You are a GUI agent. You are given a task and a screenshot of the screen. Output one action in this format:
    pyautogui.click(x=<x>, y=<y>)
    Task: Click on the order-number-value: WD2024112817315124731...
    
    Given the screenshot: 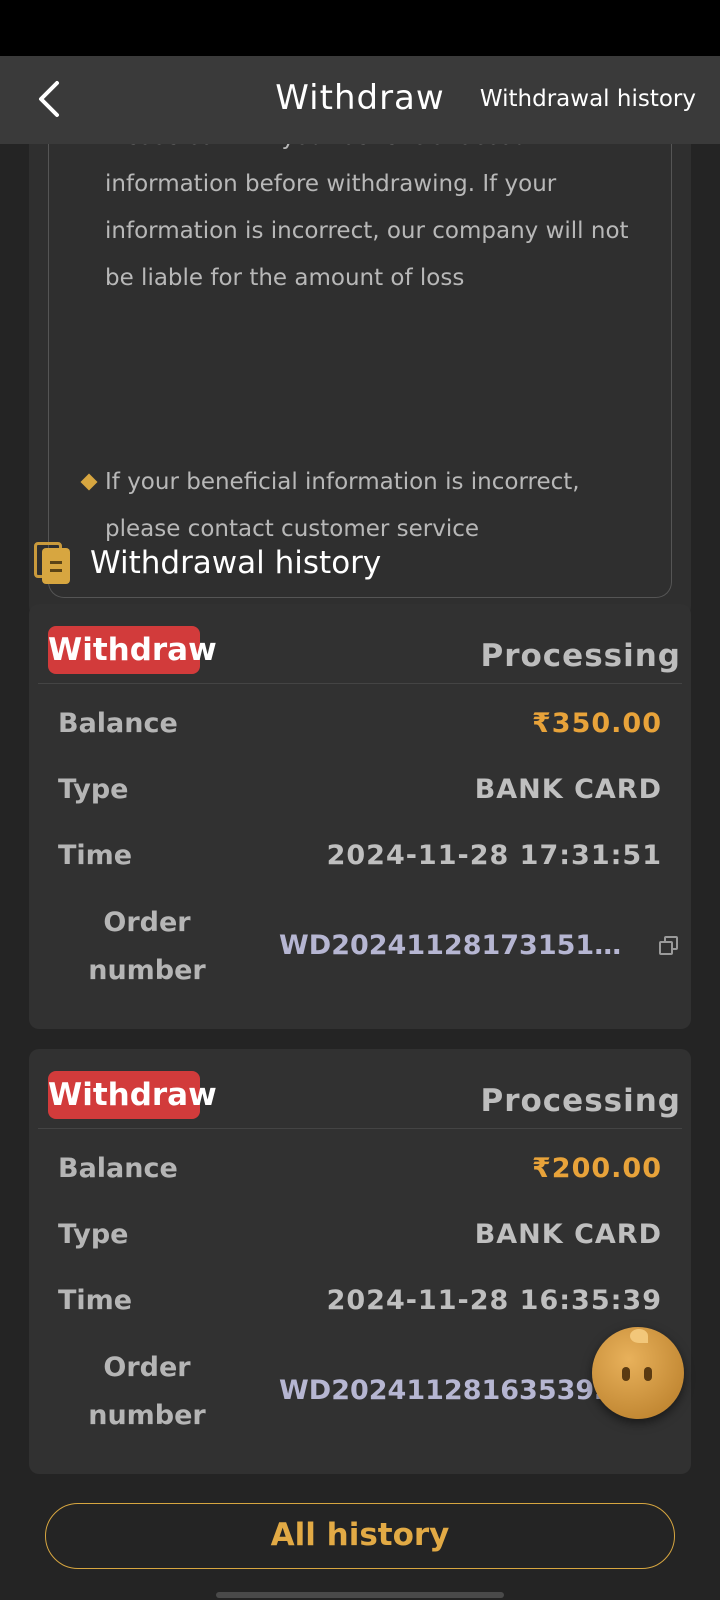 What is the action you would take?
    pyautogui.click(x=454, y=945)
    